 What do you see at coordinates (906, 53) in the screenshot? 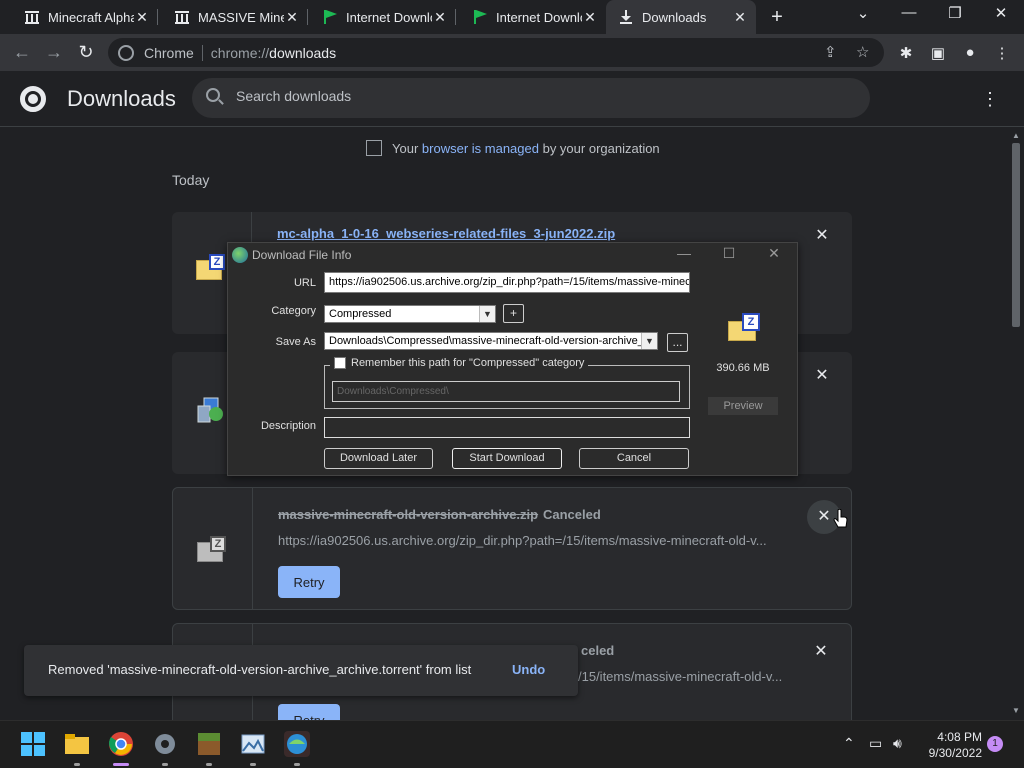
I see `extensions-icon: ✱` at bounding box center [906, 53].